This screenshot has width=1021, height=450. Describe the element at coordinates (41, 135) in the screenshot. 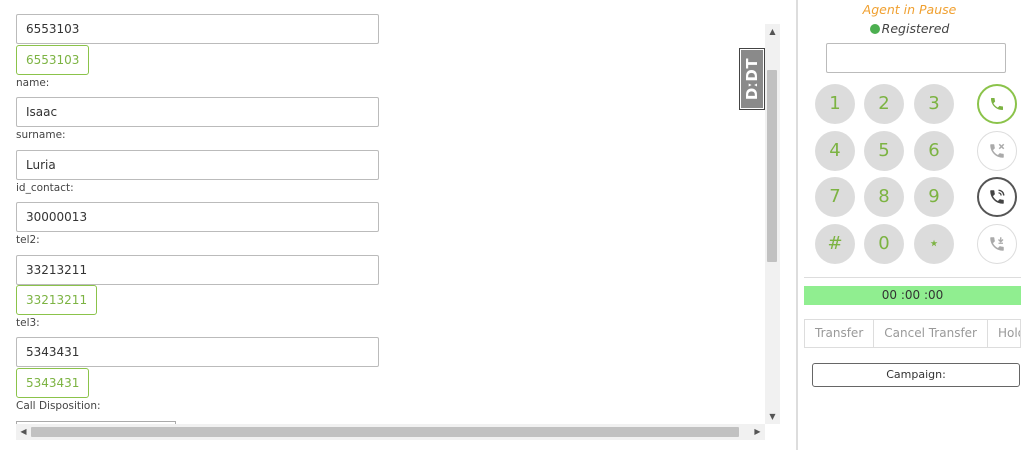

I see `surname-label: surname:` at that location.